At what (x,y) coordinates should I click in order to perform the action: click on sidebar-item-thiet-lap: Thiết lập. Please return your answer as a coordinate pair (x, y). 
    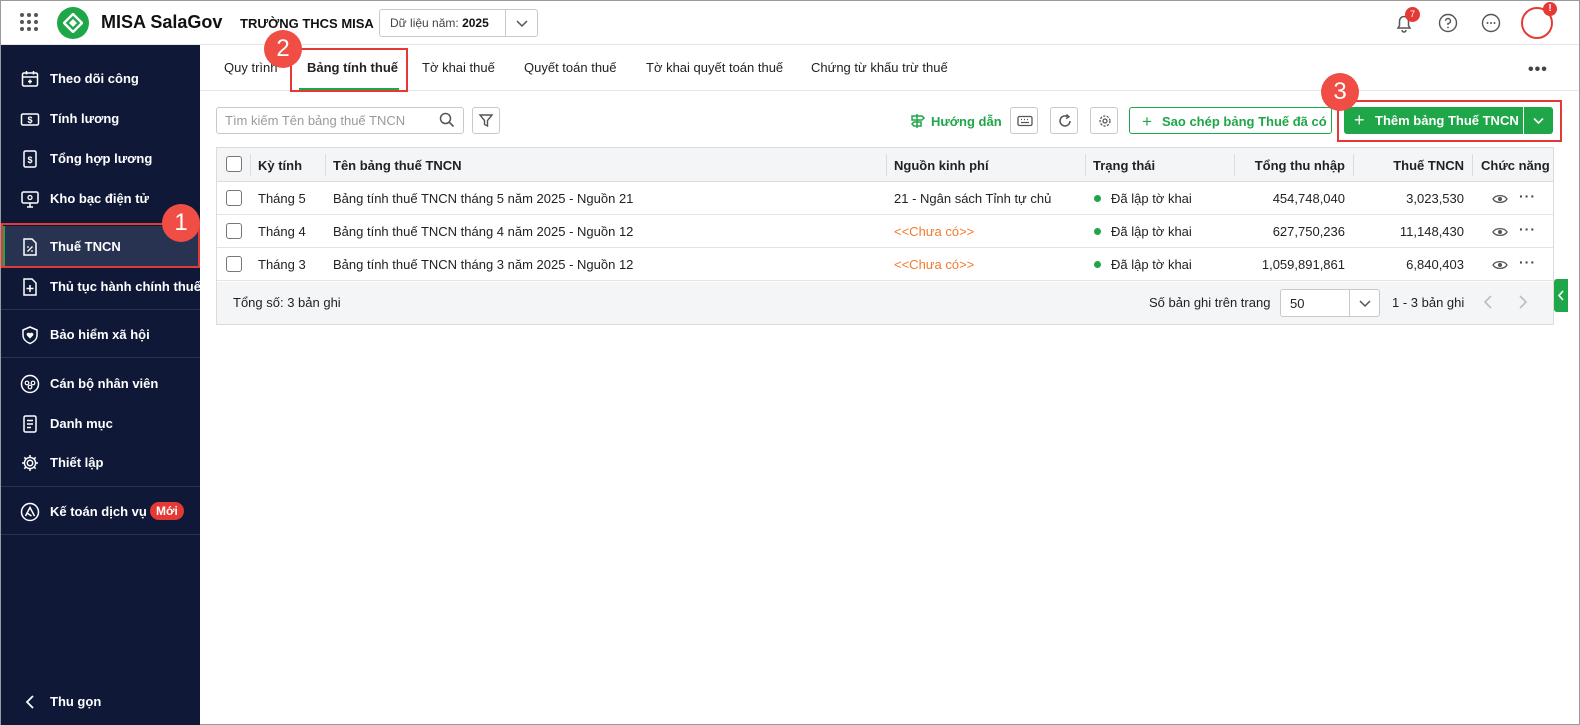
    Looking at the image, I should click on (100, 462).